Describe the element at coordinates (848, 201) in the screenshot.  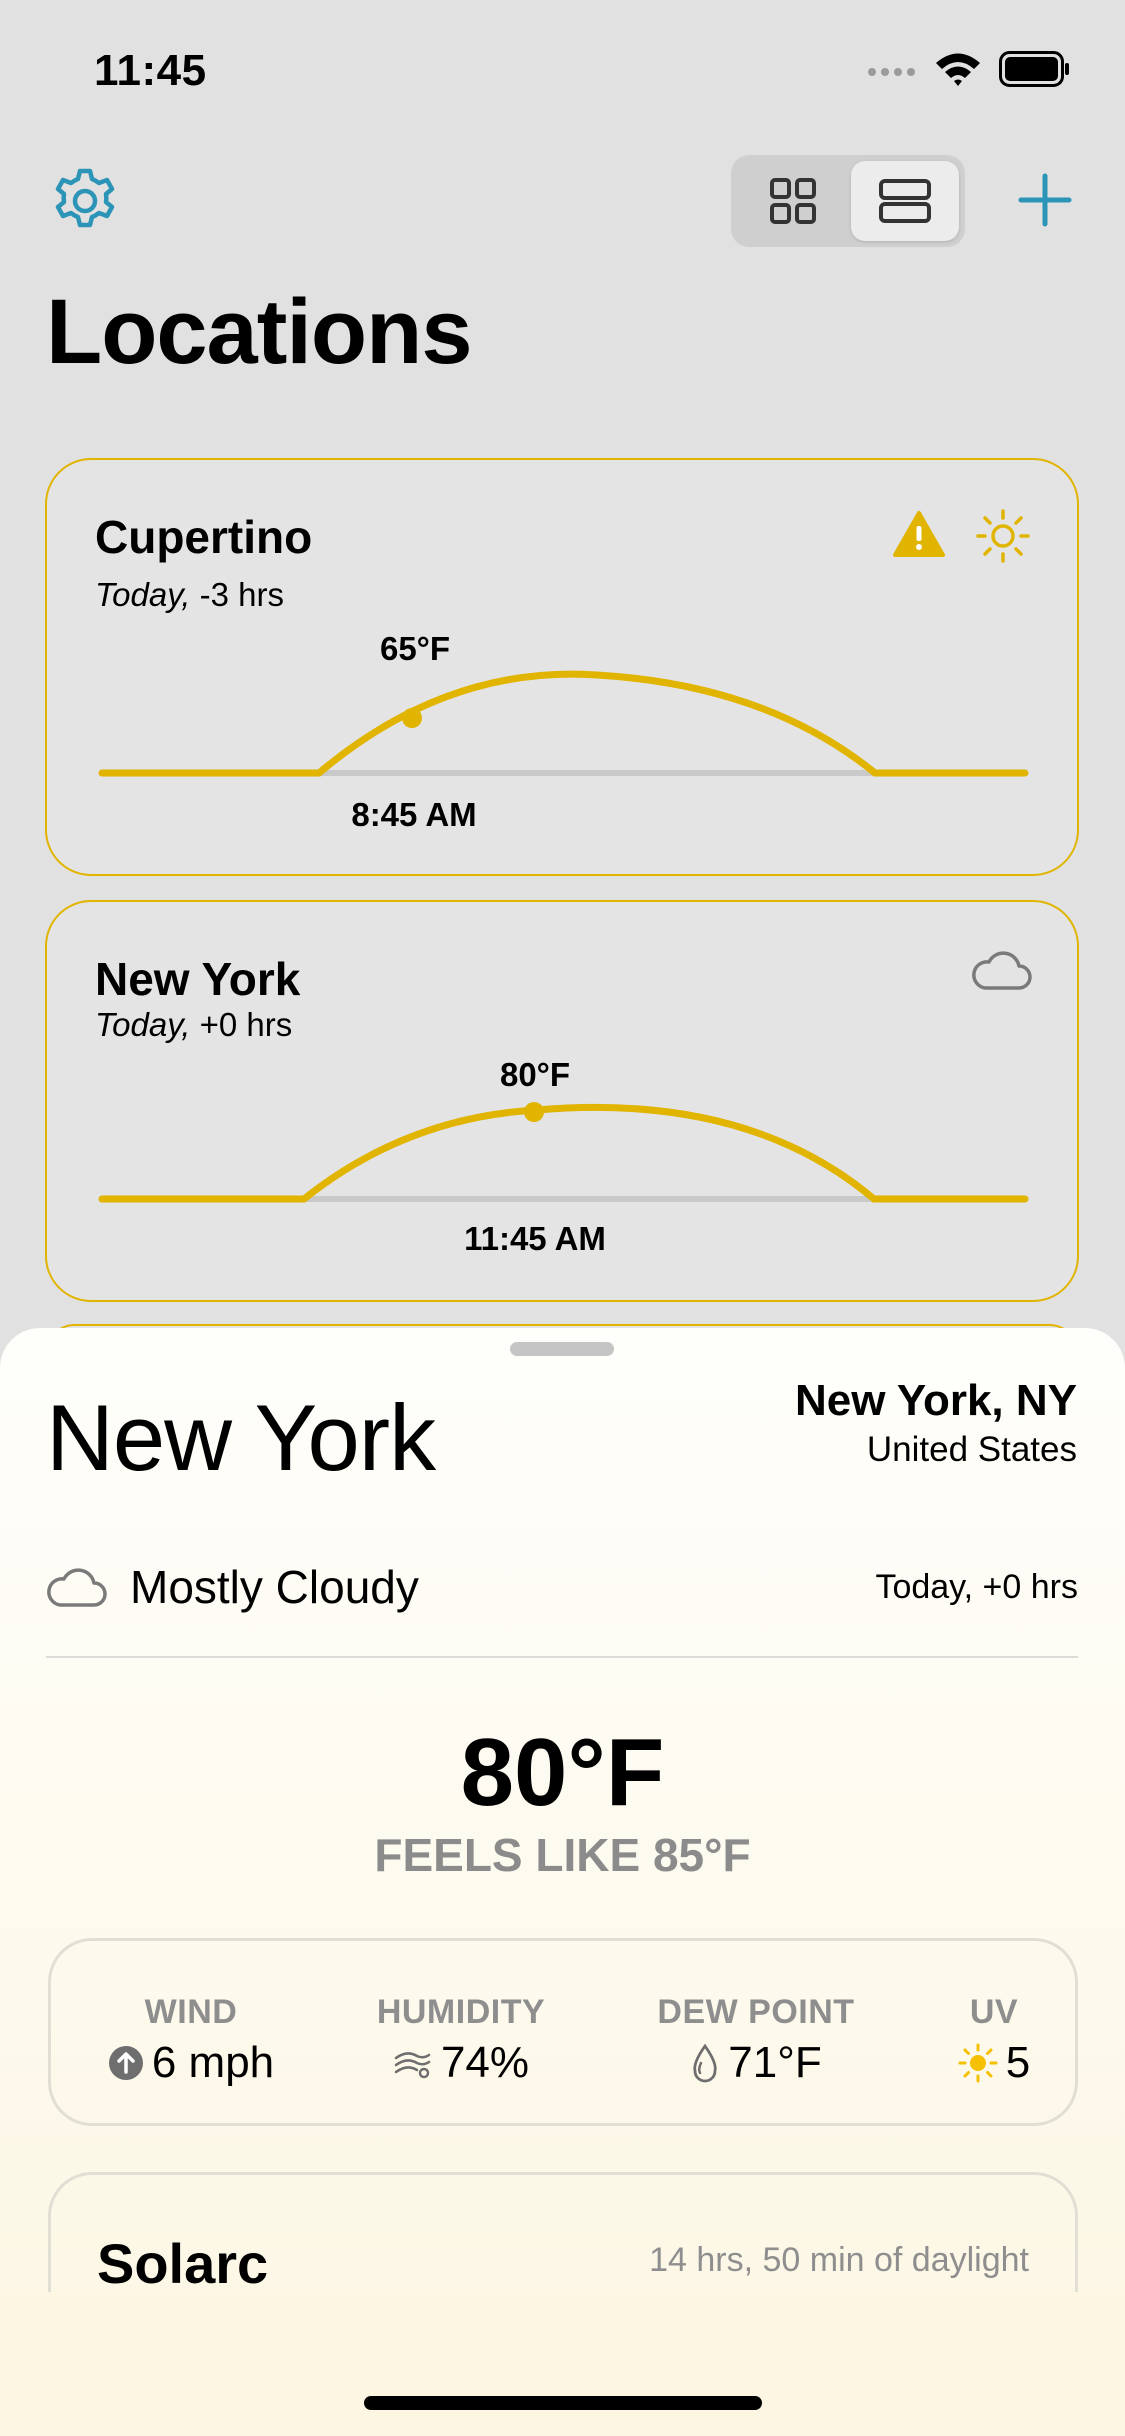
I see `view-mode-toggle` at that location.